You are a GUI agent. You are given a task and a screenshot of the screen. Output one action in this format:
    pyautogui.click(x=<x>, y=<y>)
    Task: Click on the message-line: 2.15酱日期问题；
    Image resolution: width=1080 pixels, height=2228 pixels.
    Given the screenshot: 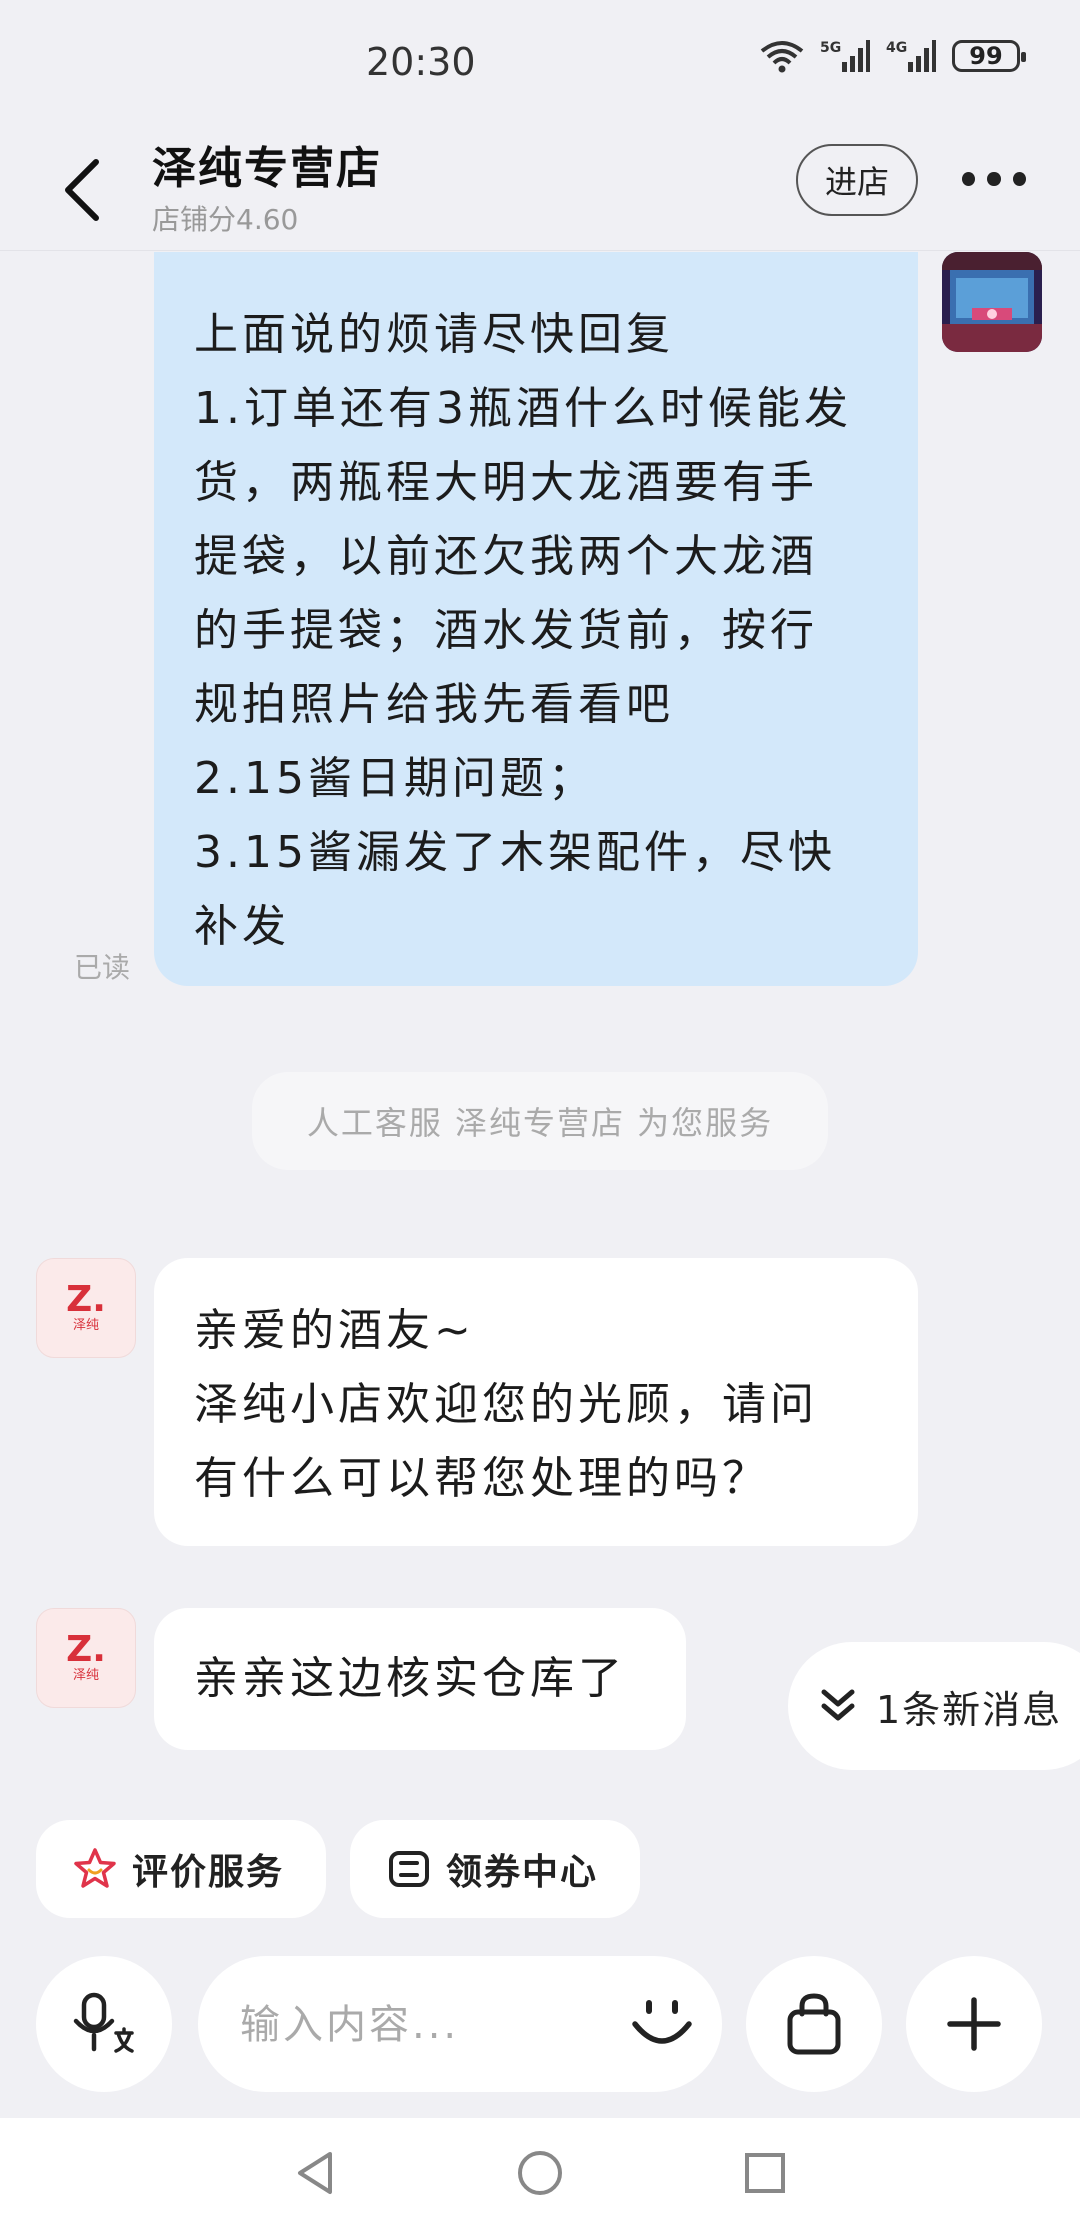 What is the action you would take?
    pyautogui.click(x=395, y=778)
    